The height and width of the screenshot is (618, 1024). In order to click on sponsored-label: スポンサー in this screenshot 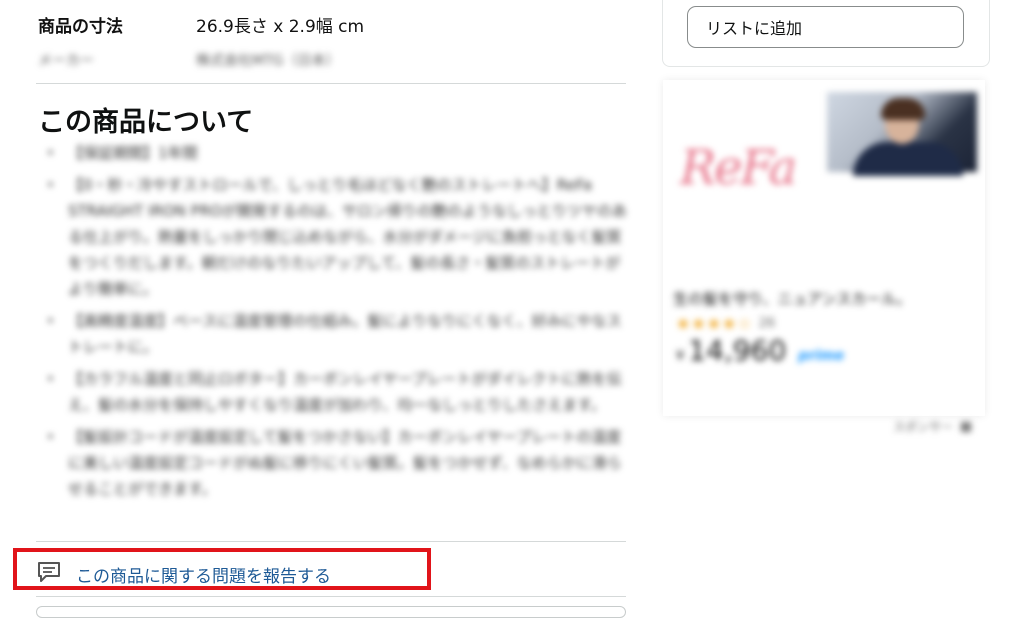, I will do `click(932, 426)`.